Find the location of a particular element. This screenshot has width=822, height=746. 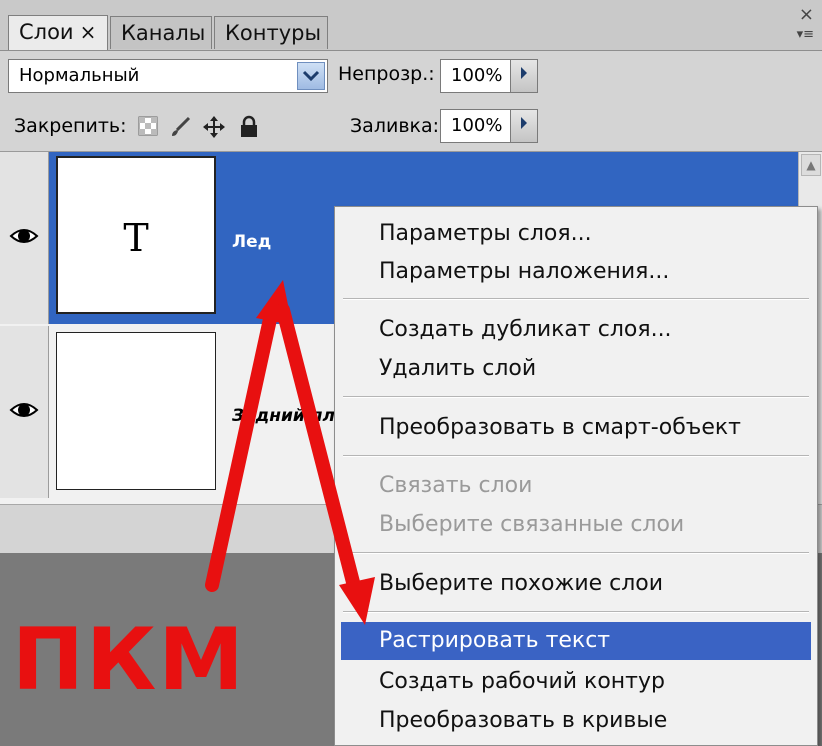

chevron-down-icon is located at coordinates (311, 76).